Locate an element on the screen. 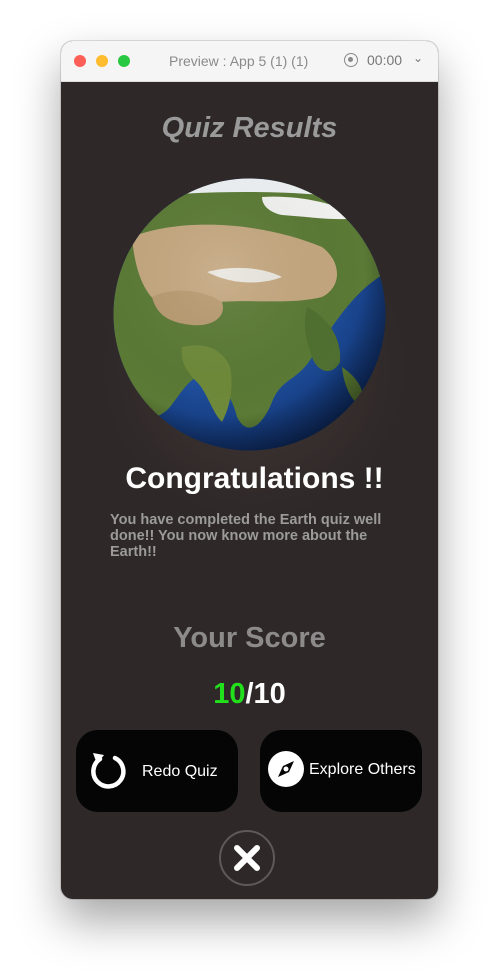  score-total: /10 is located at coordinates (265, 694).